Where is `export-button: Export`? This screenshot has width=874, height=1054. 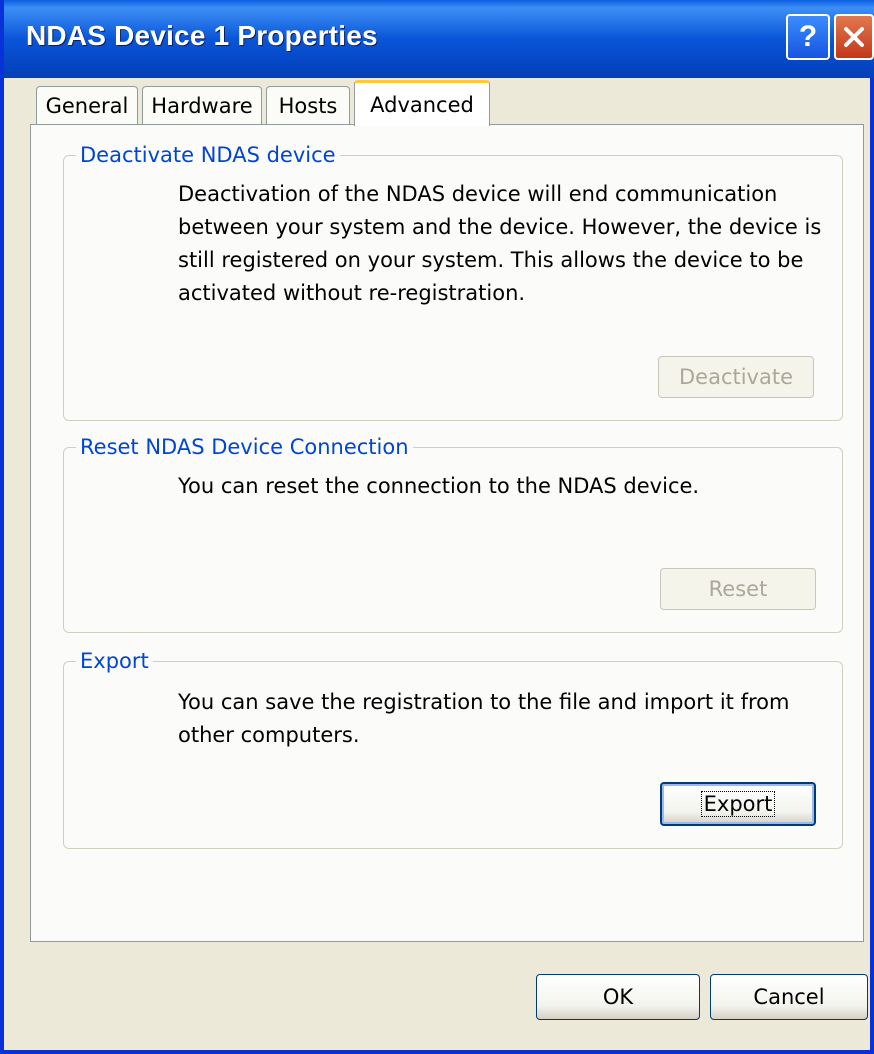
export-button: Export is located at coordinates (738, 804).